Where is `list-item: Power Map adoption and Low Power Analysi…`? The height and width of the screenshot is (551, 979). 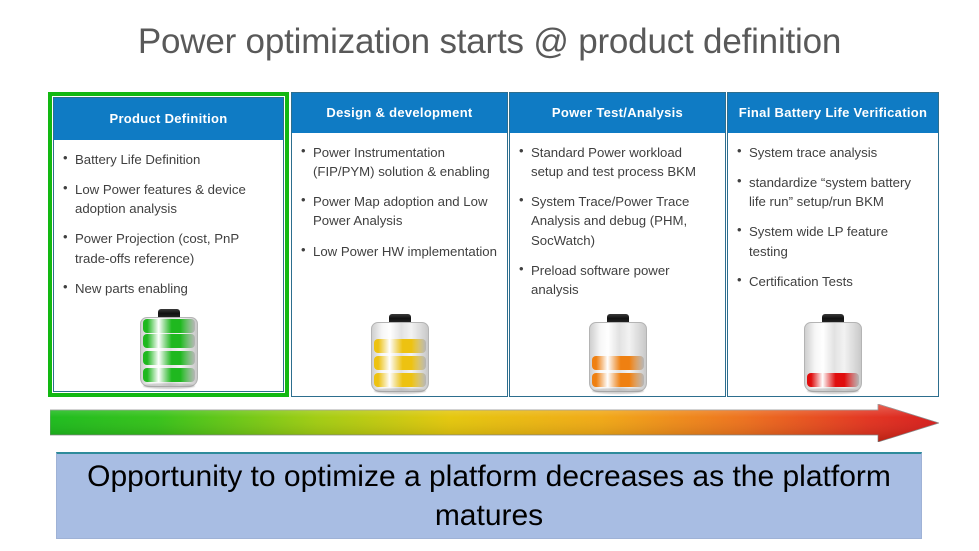
list-item: Power Map adoption and Low Power Analysi… is located at coordinates (399, 210).